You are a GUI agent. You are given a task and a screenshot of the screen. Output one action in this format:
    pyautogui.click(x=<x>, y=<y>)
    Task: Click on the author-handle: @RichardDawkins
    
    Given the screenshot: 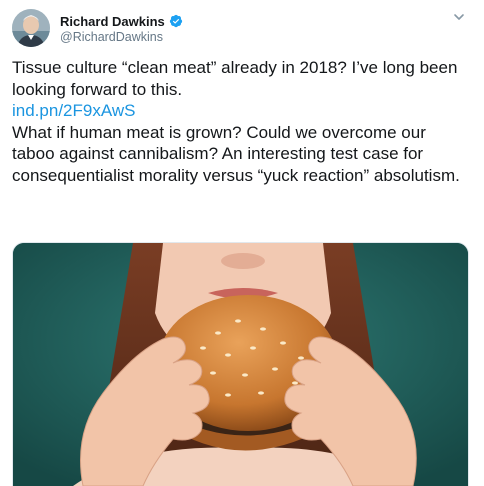 What is the action you would take?
    pyautogui.click(x=111, y=37)
    